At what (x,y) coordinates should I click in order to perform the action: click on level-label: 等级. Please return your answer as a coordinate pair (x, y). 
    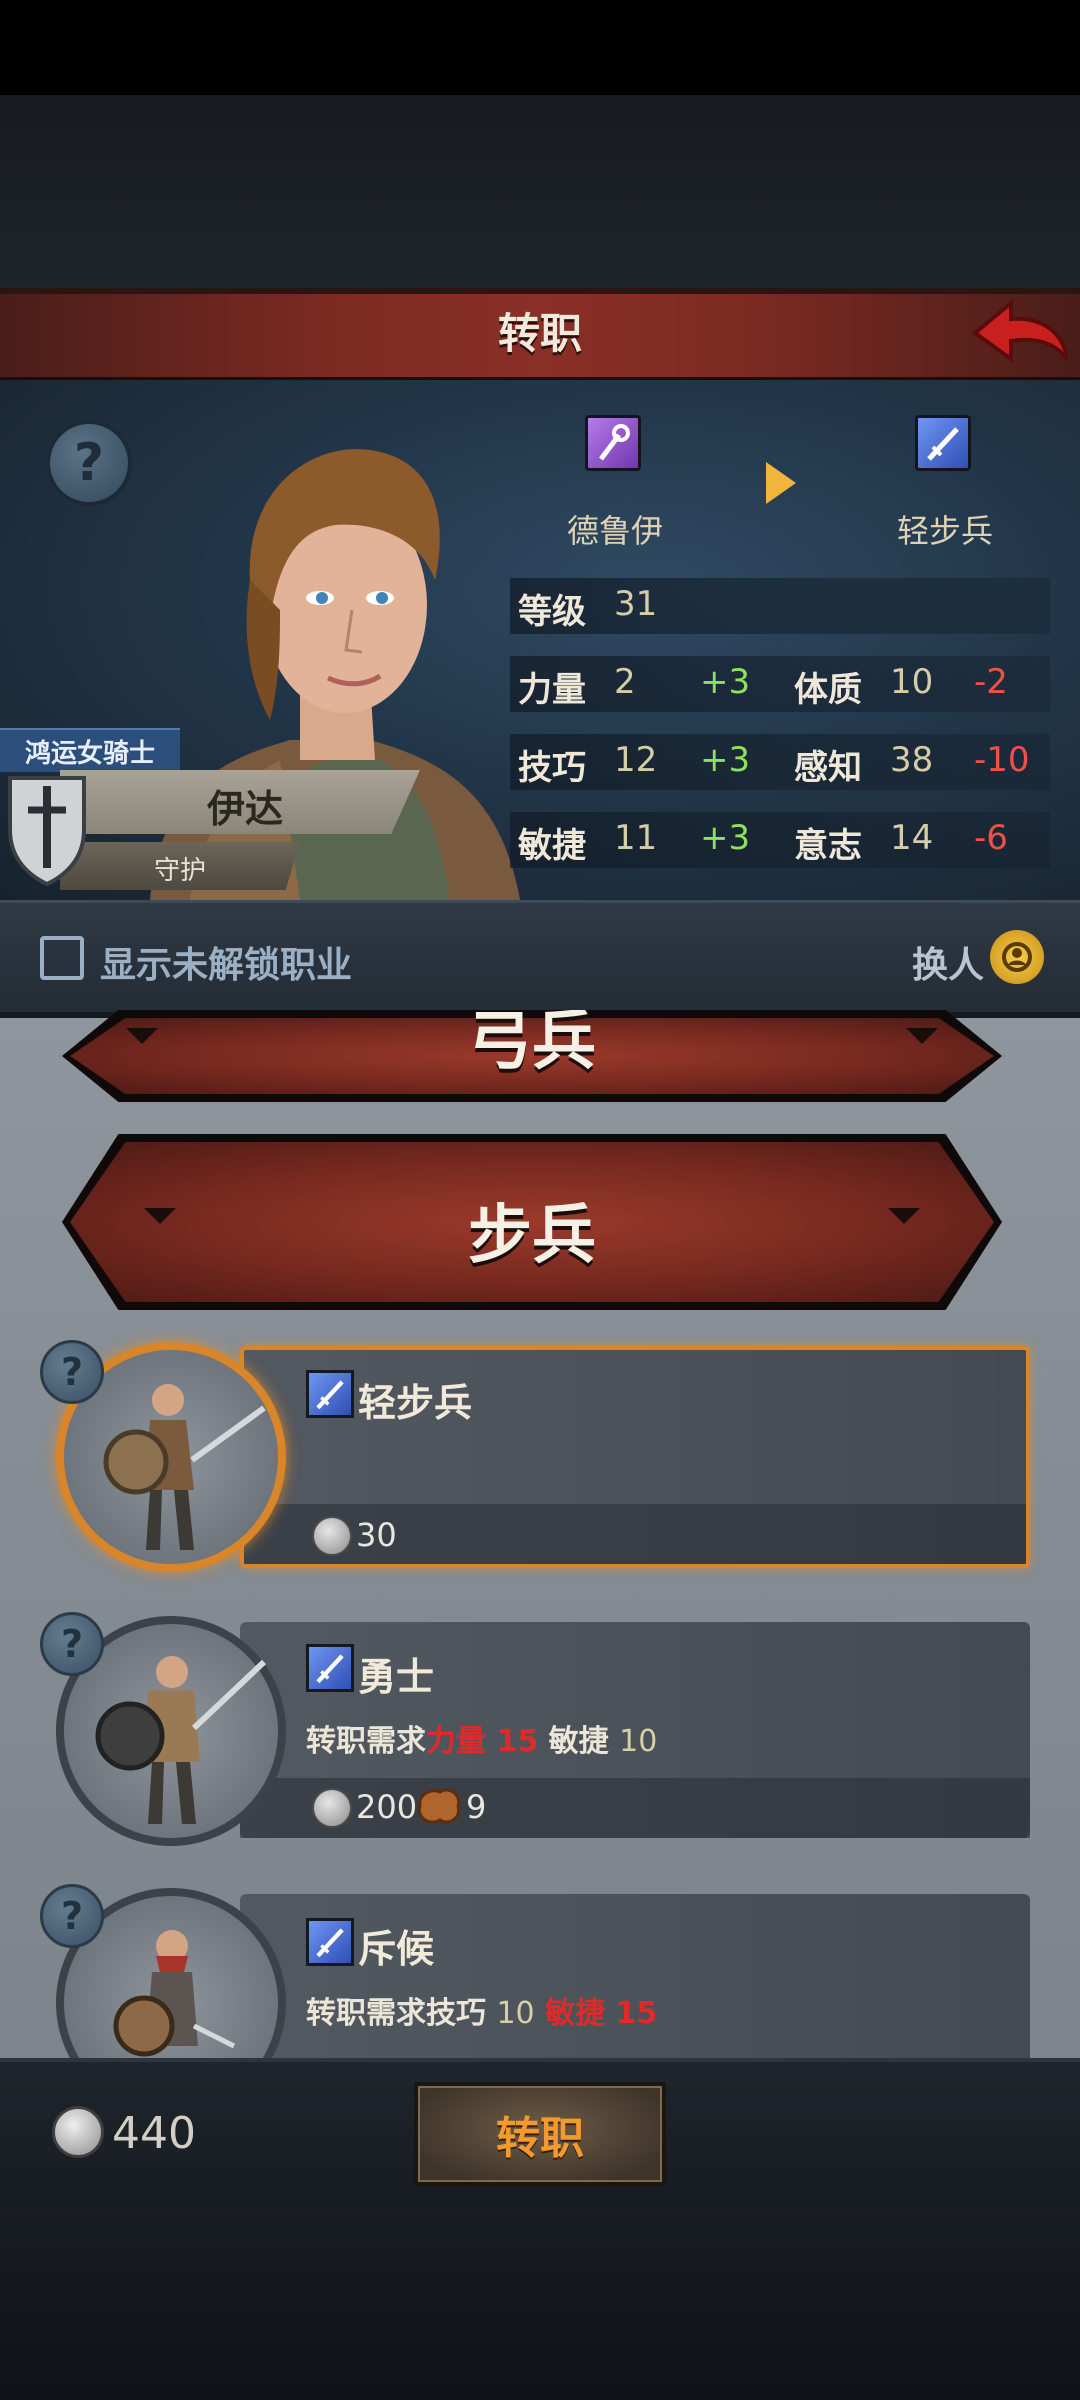
    Looking at the image, I should click on (552, 612).